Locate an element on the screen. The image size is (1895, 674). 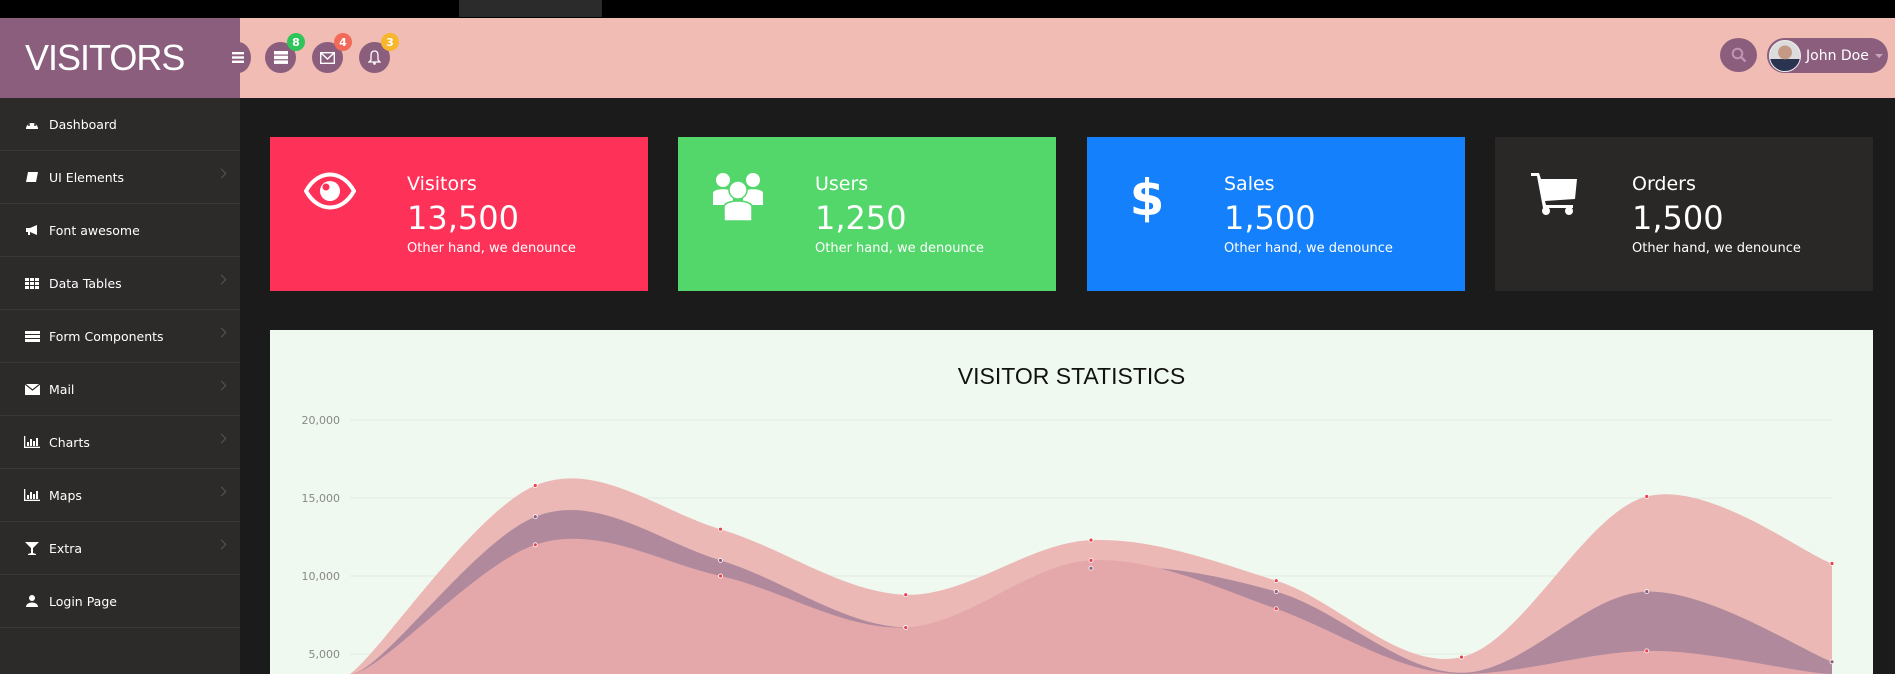
sidebar-item-label: Font awesome is located at coordinates (94, 230).